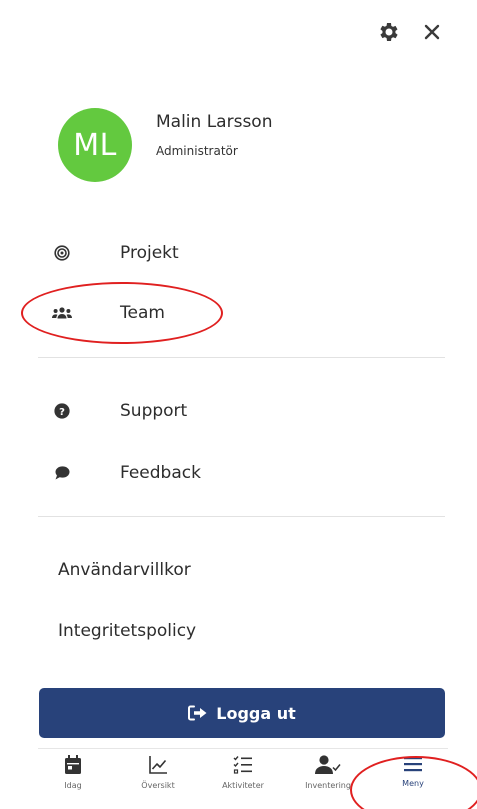 This screenshot has height=809, width=477. I want to click on nav-label: Meny, so click(413, 783).